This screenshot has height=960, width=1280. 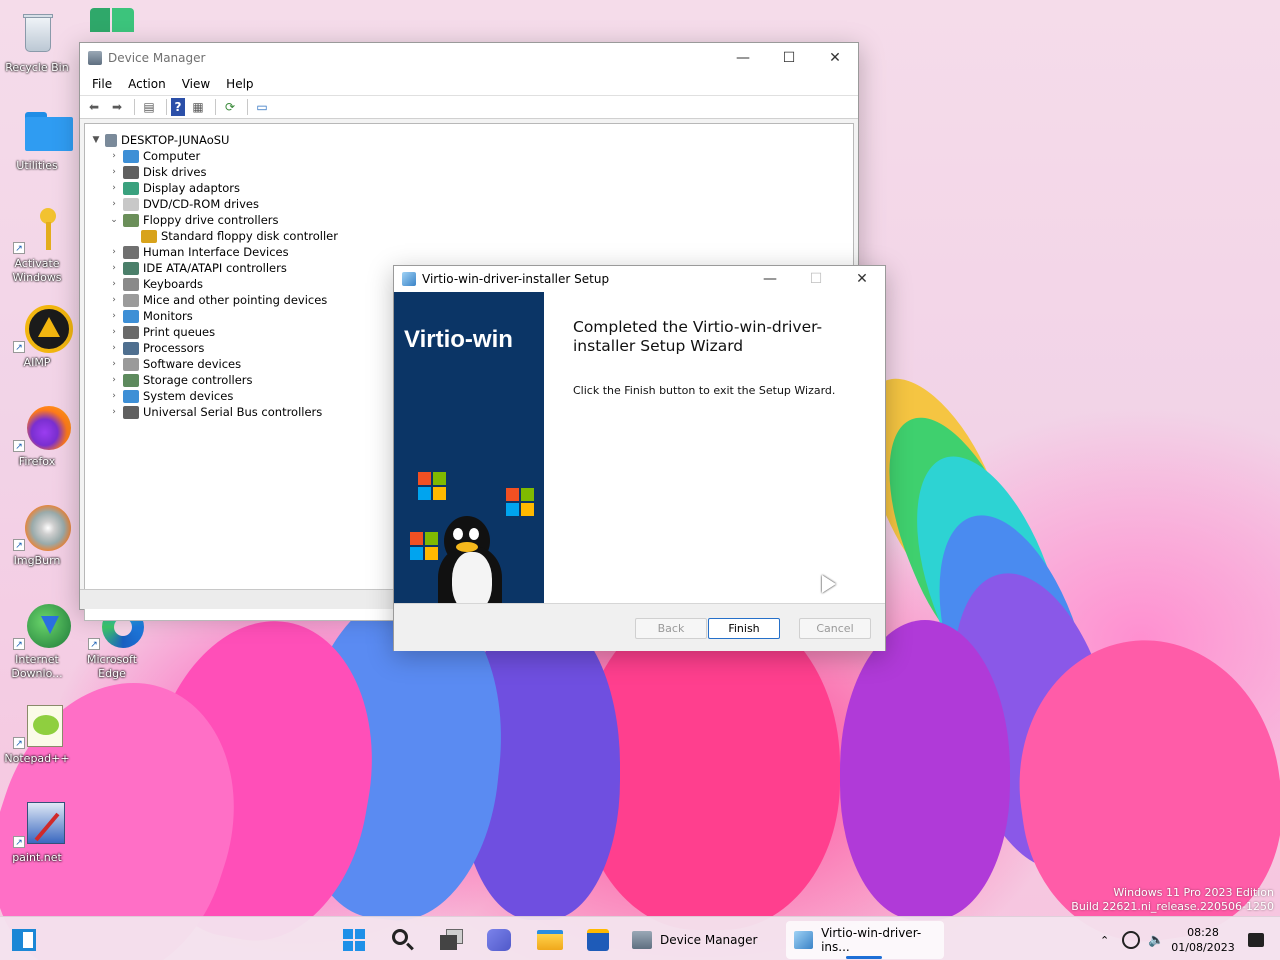 What do you see at coordinates (262, 107) in the screenshot?
I see `monitor-icon: ▭` at bounding box center [262, 107].